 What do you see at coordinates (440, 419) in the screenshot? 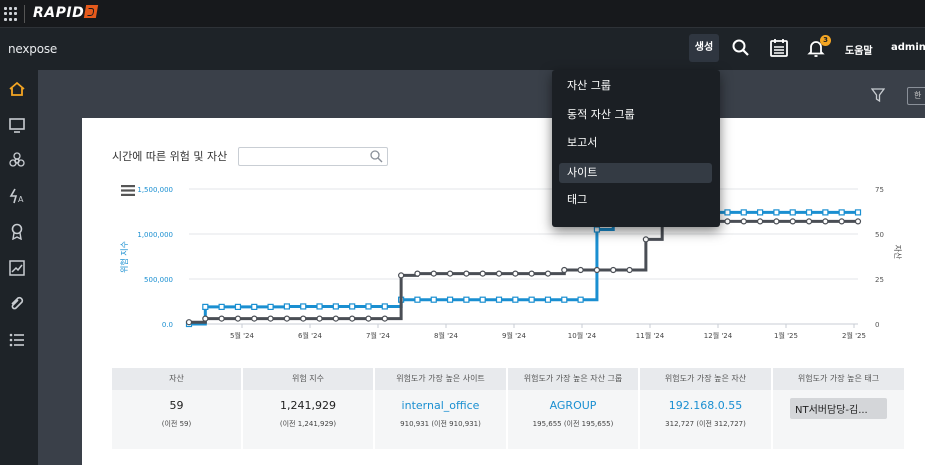
I see `stats-cell: internal_office 910,931 (이전 910,931)` at bounding box center [440, 419].